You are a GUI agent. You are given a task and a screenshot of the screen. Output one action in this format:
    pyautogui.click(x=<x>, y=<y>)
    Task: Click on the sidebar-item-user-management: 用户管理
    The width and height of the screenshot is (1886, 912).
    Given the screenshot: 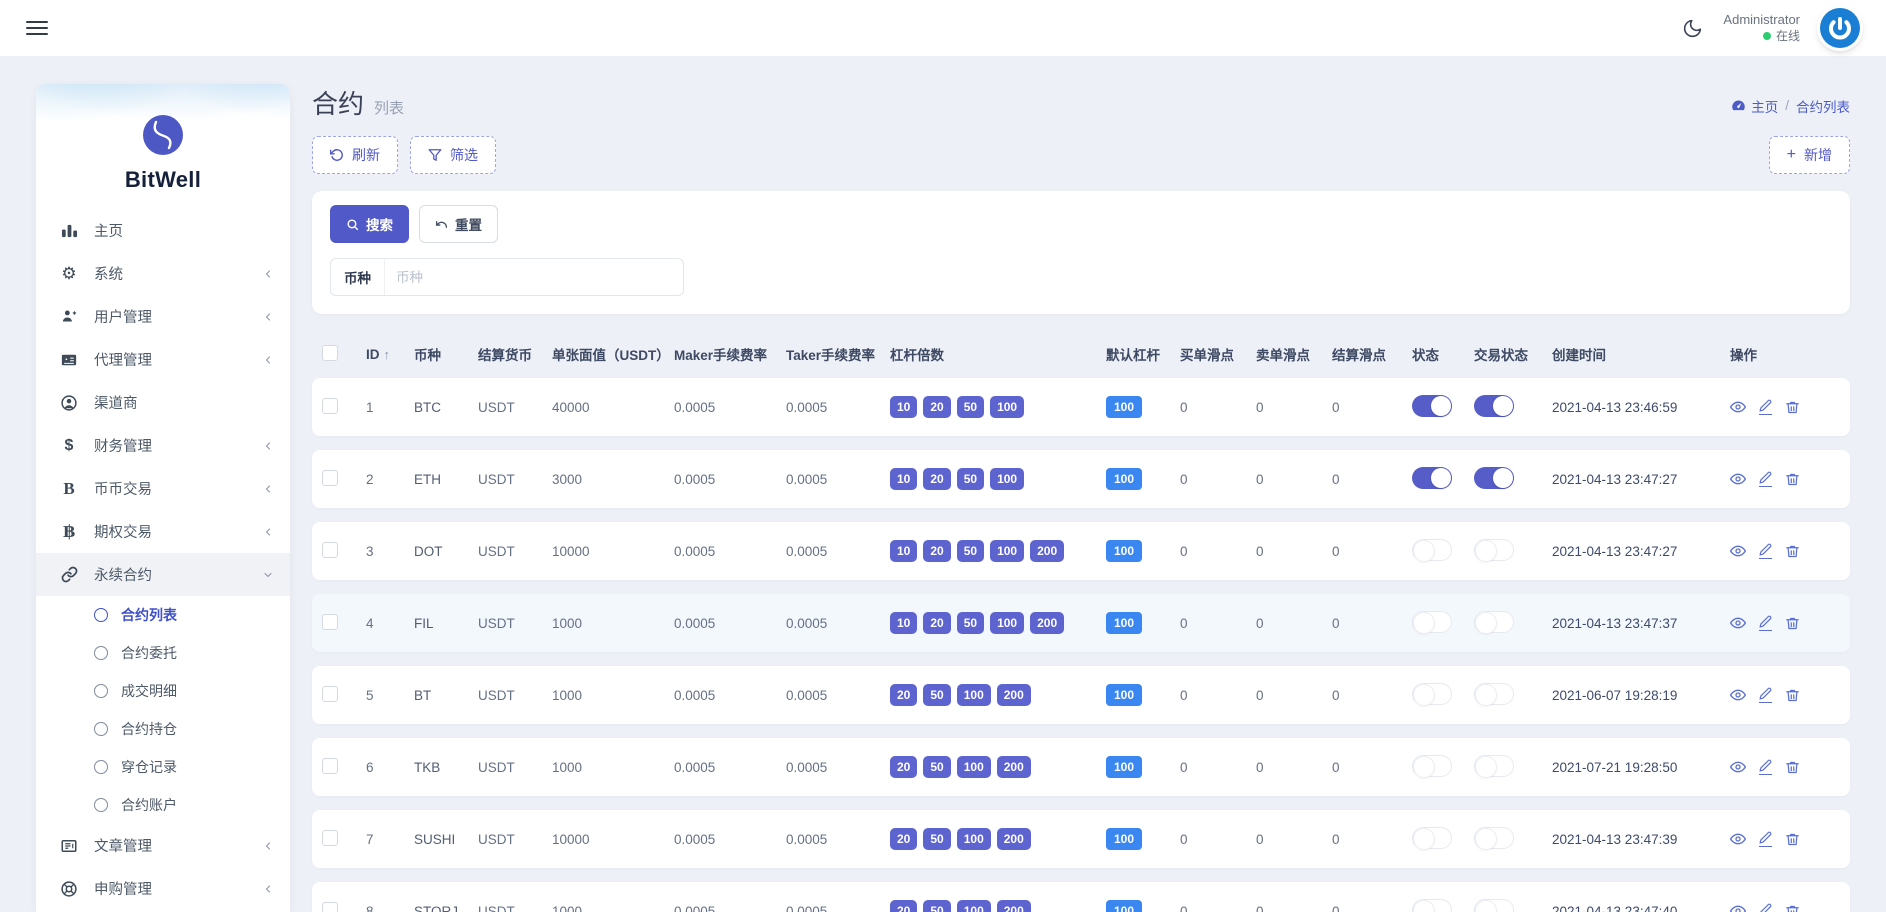 What is the action you would take?
    pyautogui.click(x=163, y=316)
    